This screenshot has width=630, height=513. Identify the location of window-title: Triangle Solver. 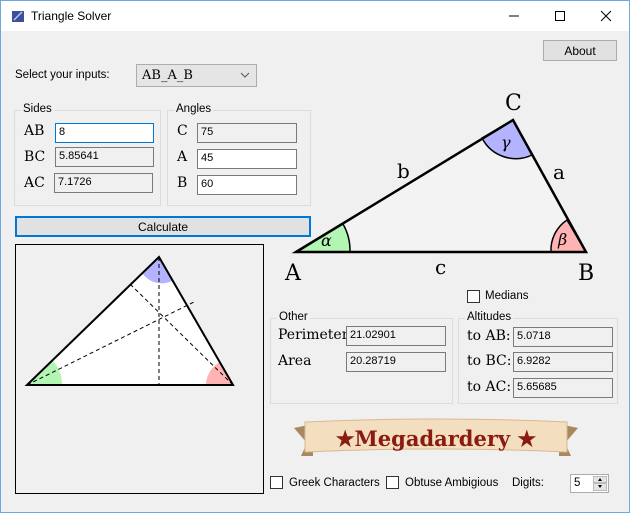
(71, 16).